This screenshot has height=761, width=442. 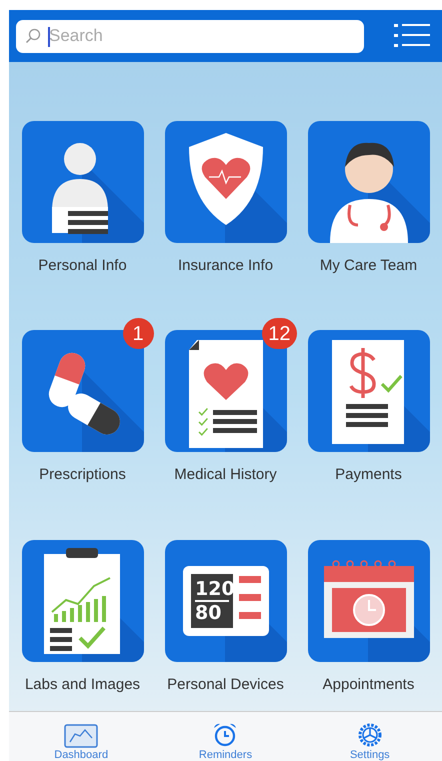 What do you see at coordinates (368, 475) in the screenshot?
I see `tile-label: Payments` at bounding box center [368, 475].